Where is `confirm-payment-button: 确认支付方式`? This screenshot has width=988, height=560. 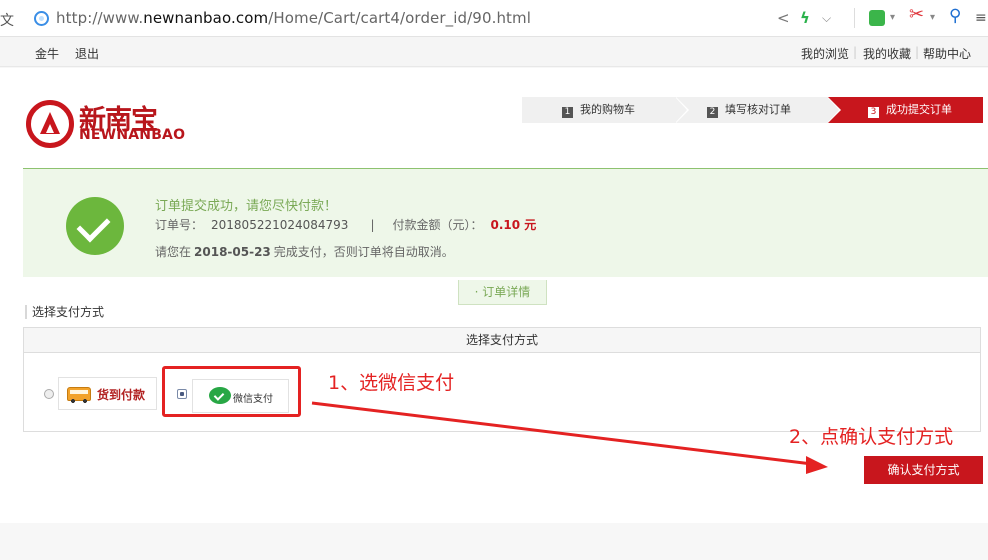
confirm-payment-button: 确认支付方式 is located at coordinates (923, 470).